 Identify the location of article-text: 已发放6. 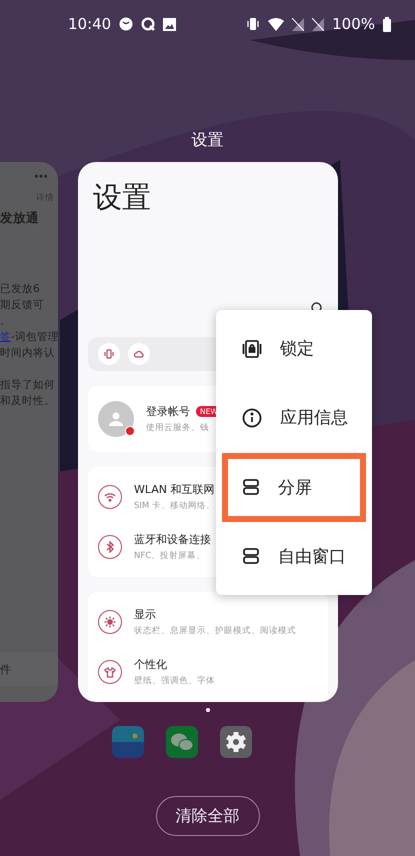
(20, 289).